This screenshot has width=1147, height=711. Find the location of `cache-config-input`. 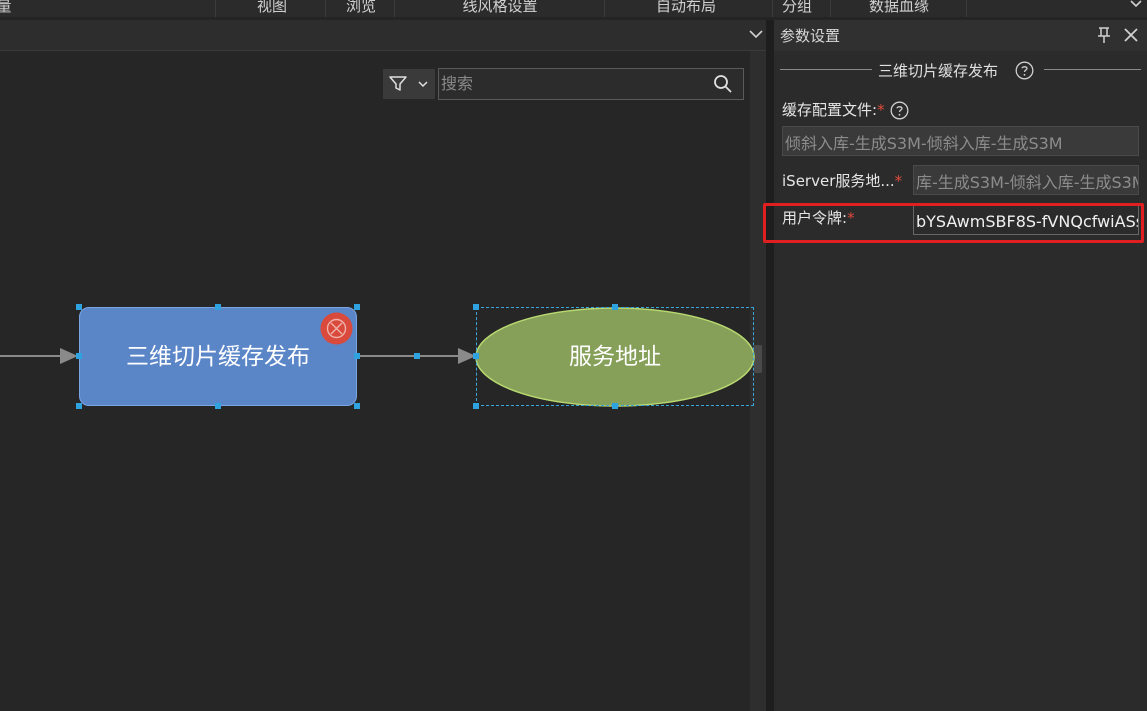

cache-config-input is located at coordinates (960, 142).